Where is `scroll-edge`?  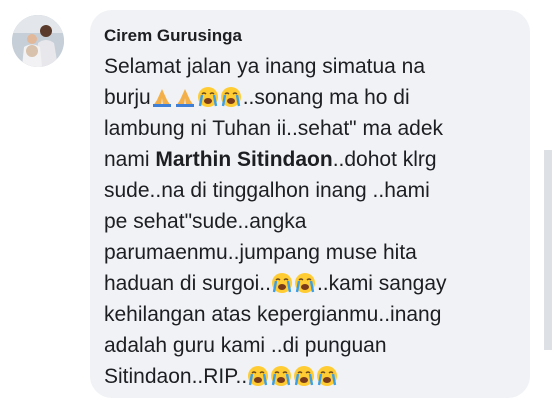 scroll-edge is located at coordinates (548, 250).